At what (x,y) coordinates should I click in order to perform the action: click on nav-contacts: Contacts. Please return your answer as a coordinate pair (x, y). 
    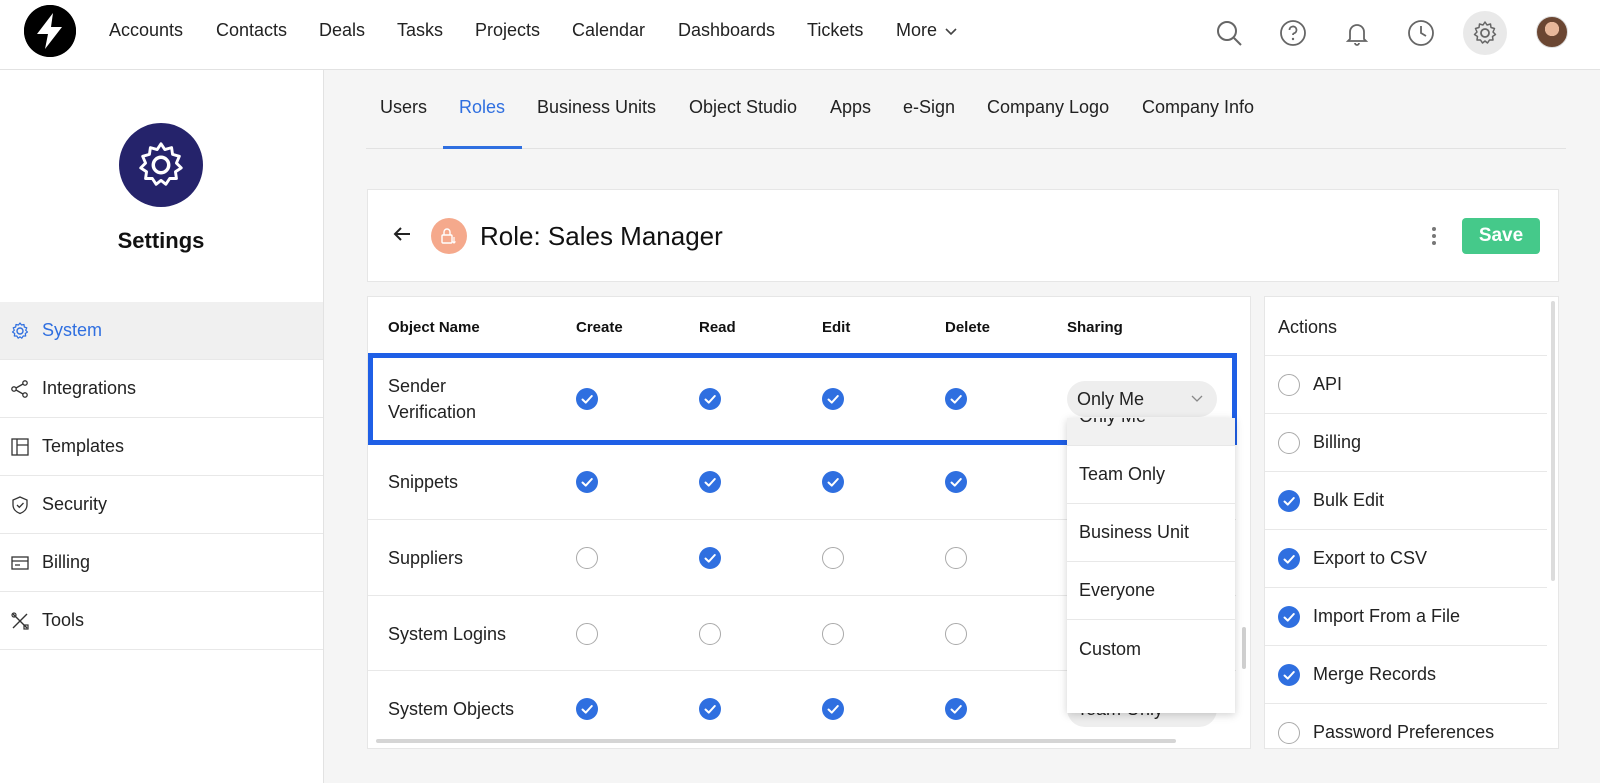
    Looking at the image, I should click on (251, 30).